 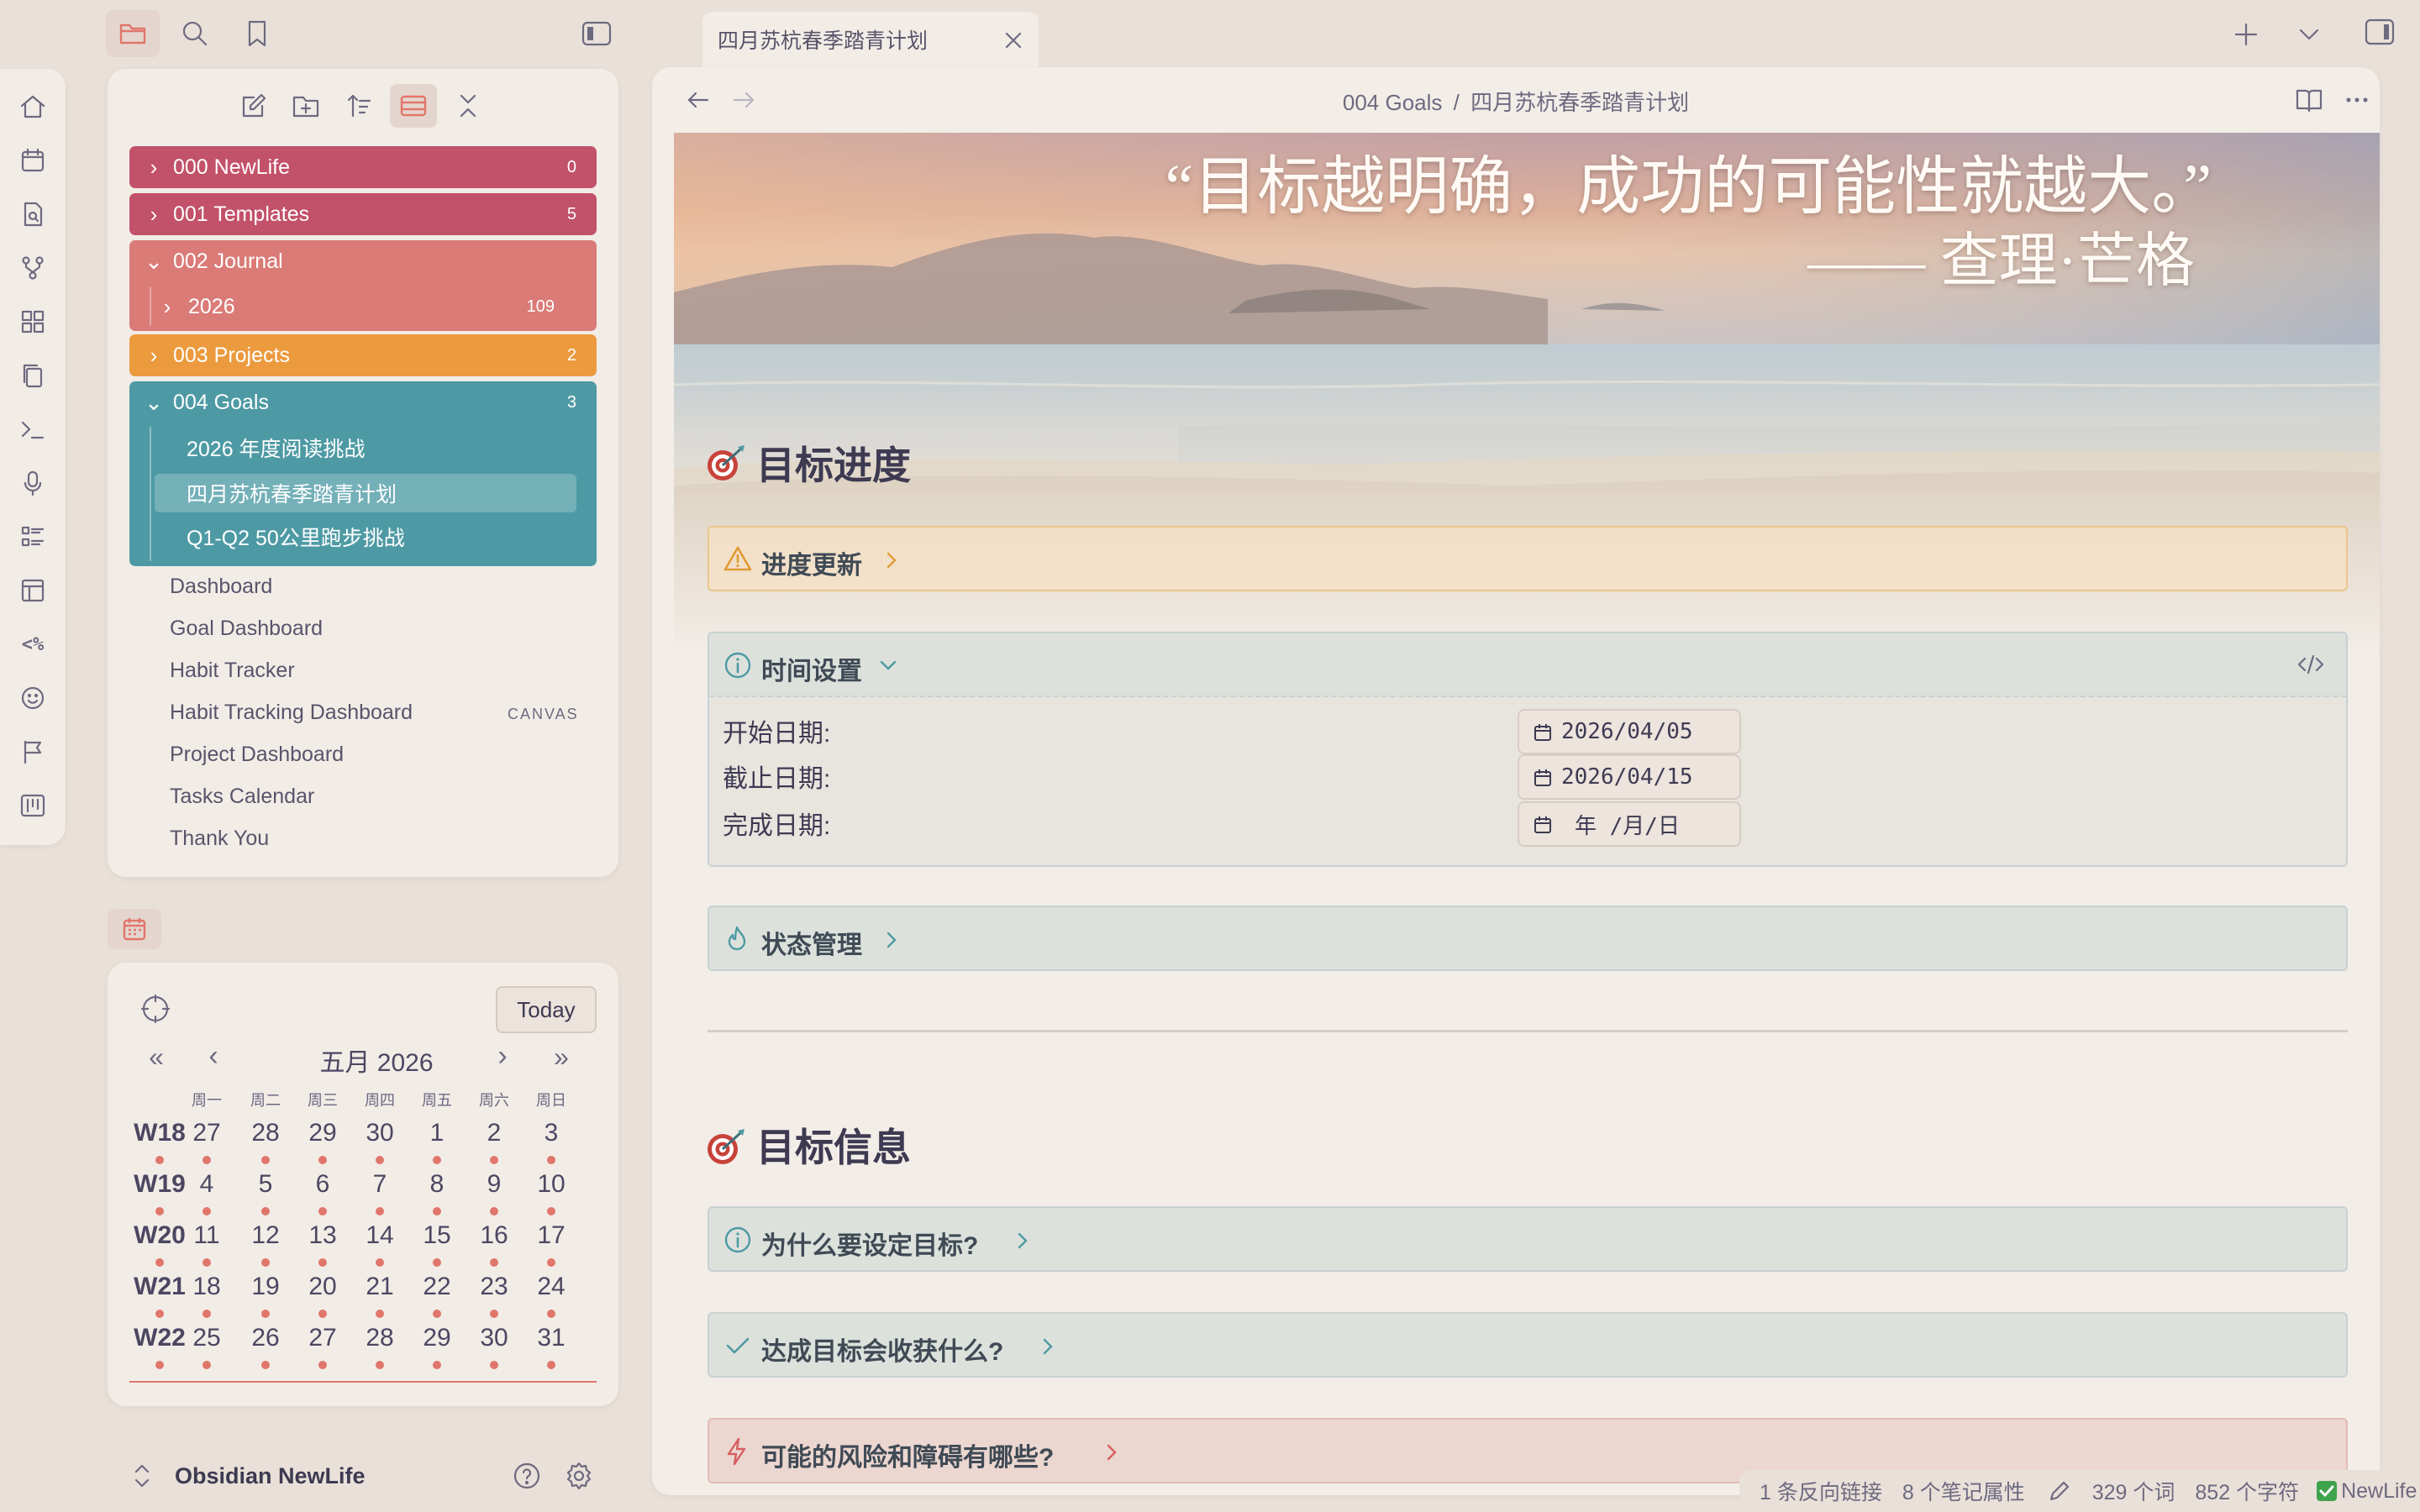 I want to click on calendar-day: 7, so click(x=380, y=1184).